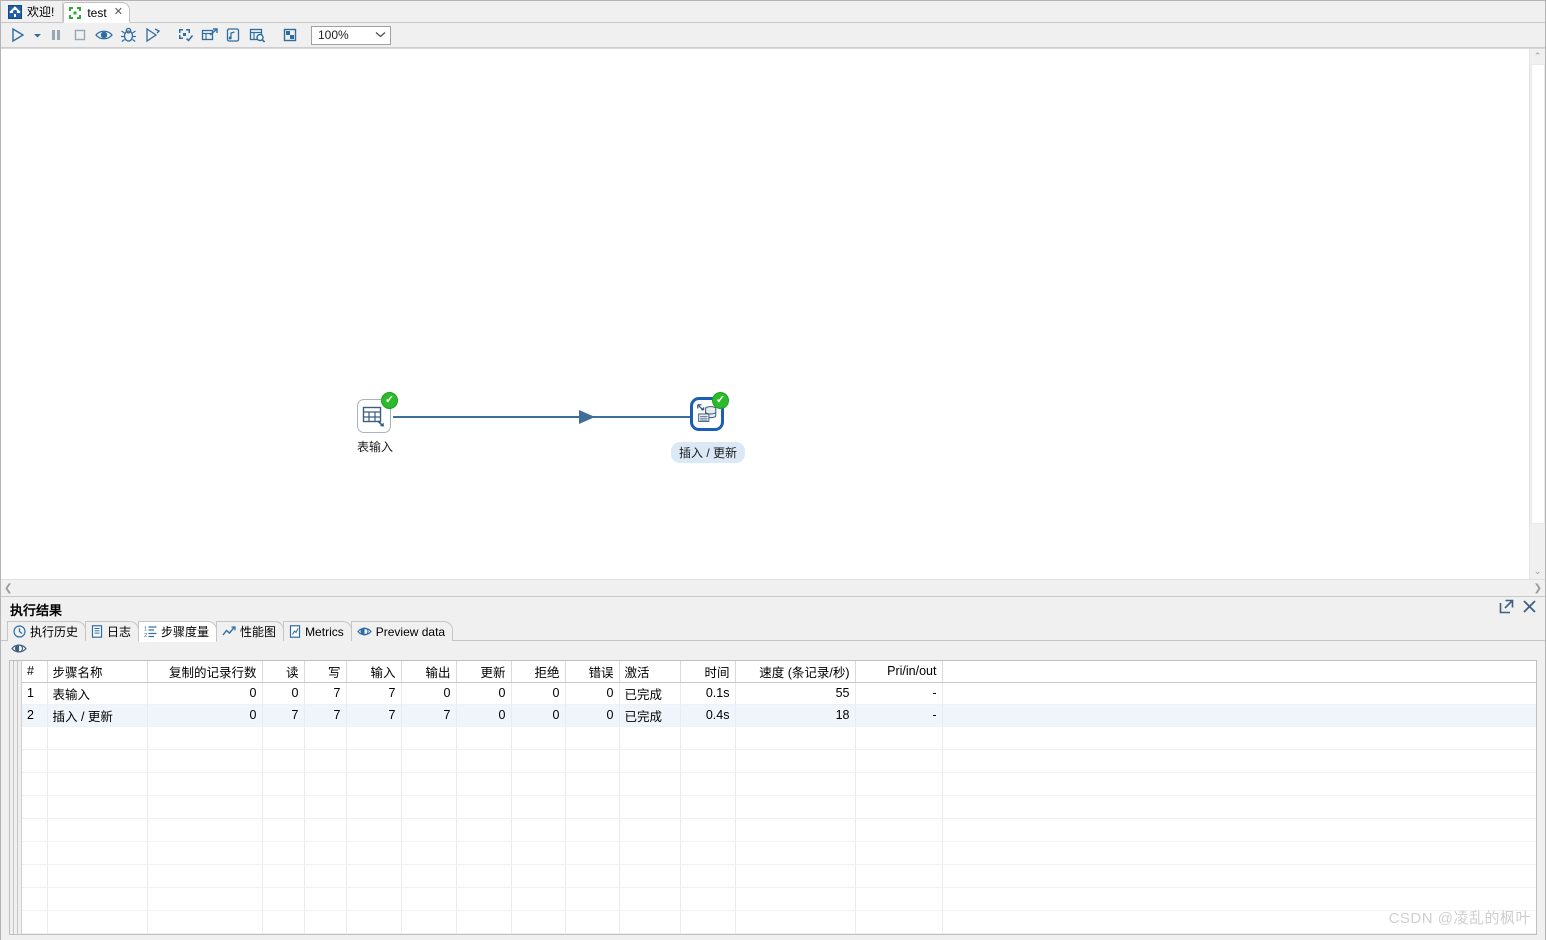 The image size is (1546, 940). Describe the element at coordinates (1529, 606) in the screenshot. I see `close-icon` at that location.